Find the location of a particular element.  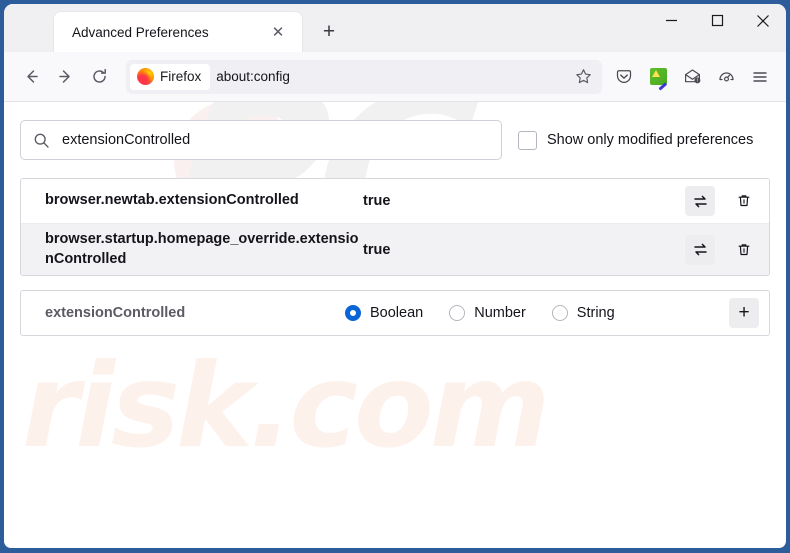

radio-boolean-dot is located at coordinates (353, 313).